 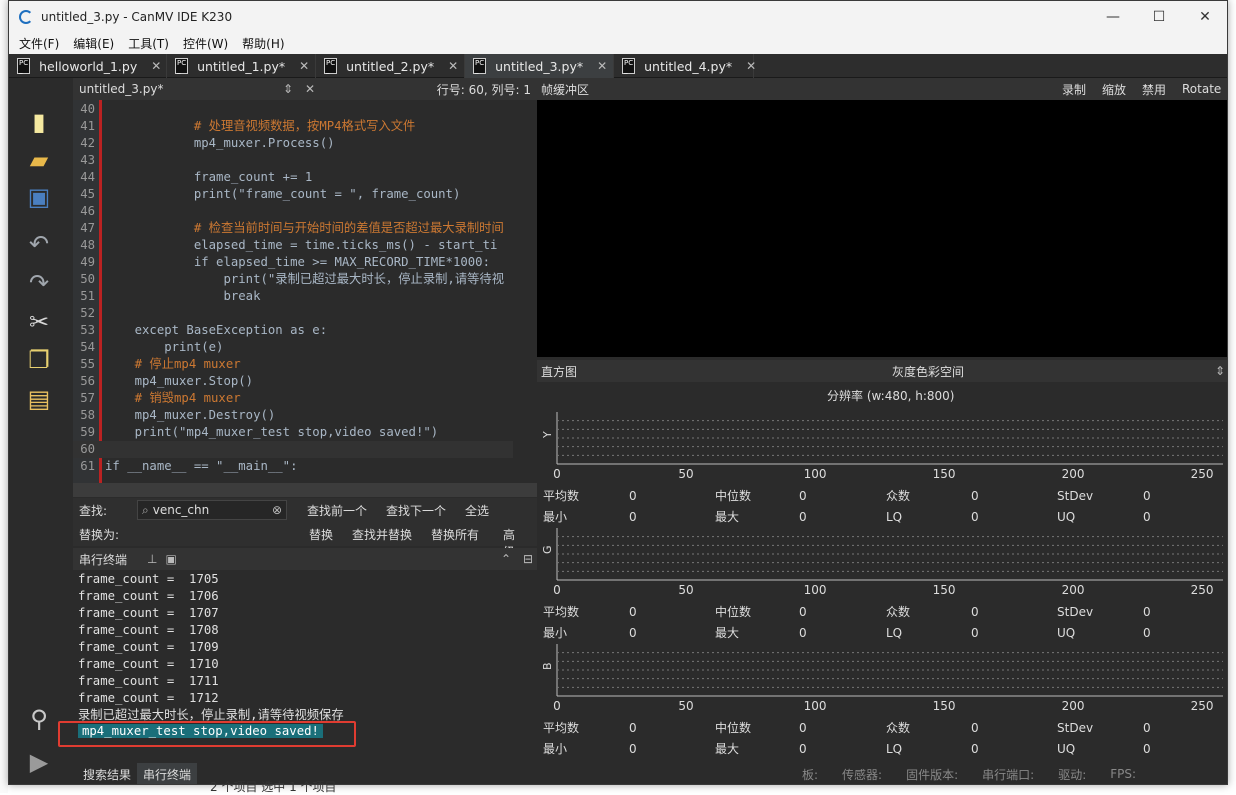 I want to click on editor-vertical-scrollbar, so click(x=531, y=291).